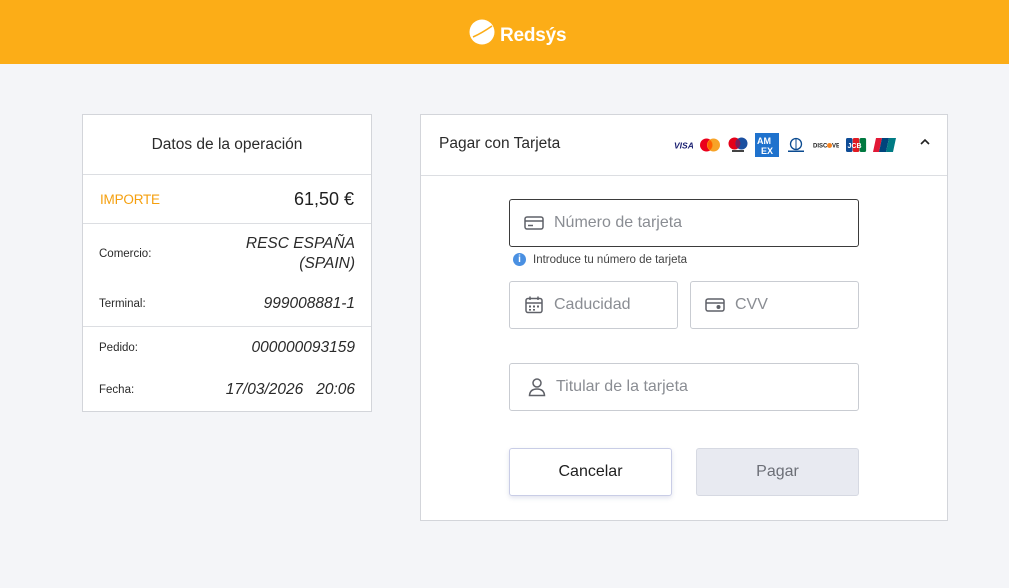 The image size is (1009, 588). Describe the element at coordinates (738, 145) in the screenshot. I see `maestro-icon` at that location.